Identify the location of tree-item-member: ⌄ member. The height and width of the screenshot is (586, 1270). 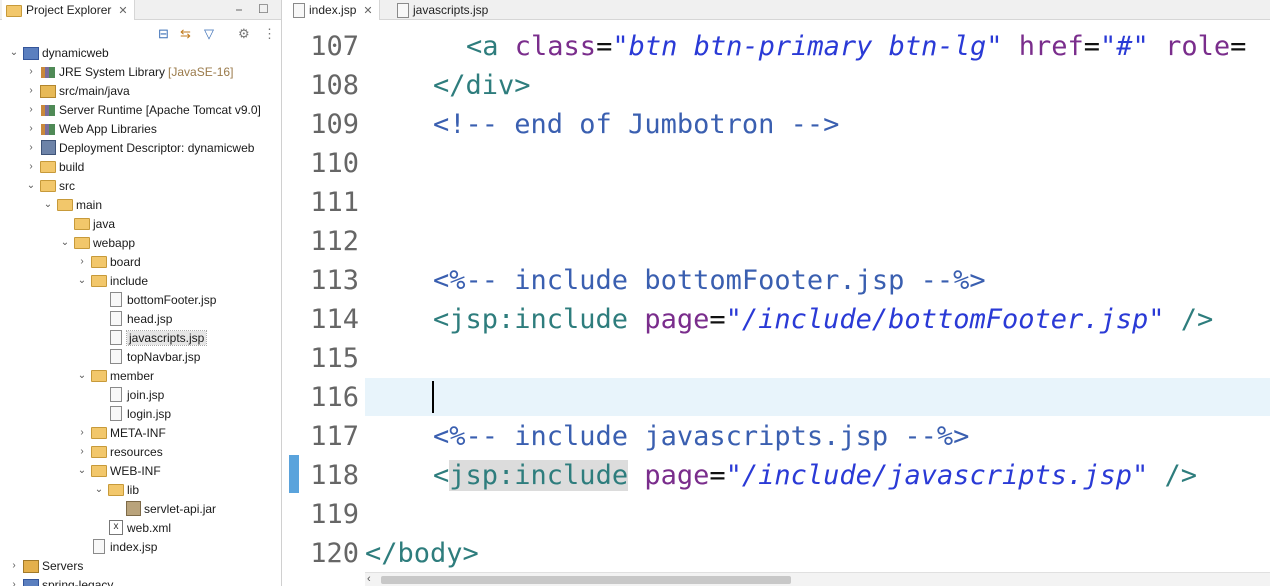
(115, 375).